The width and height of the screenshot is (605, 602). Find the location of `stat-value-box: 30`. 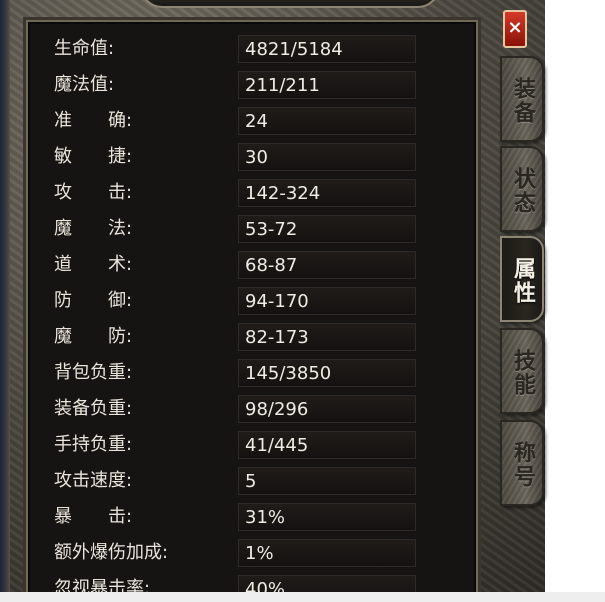

stat-value-box: 30 is located at coordinates (327, 157).